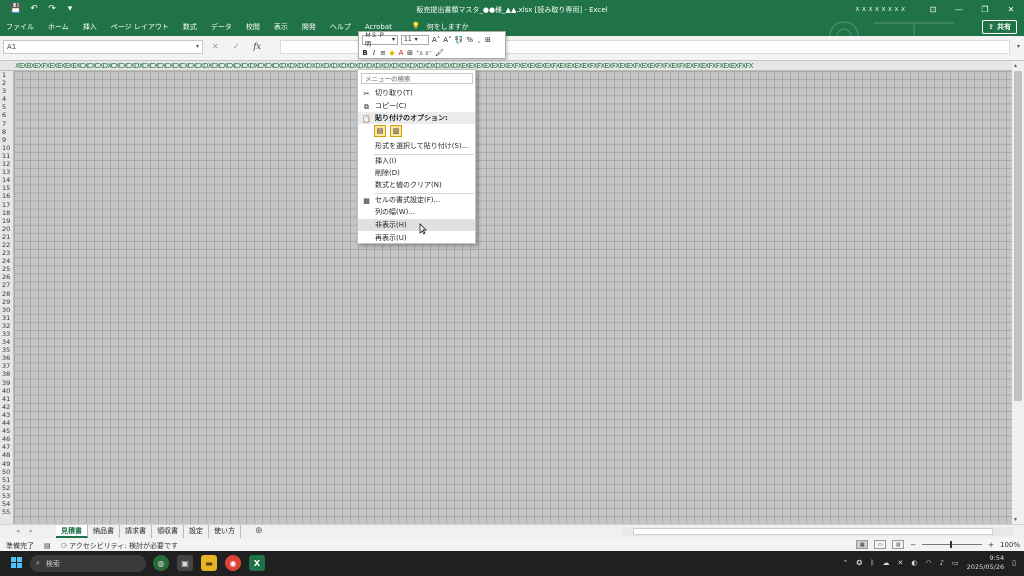  What do you see at coordinates (225, 531) in the screenshot?
I see `sheet-tab-howto: 使い方` at bounding box center [225, 531].